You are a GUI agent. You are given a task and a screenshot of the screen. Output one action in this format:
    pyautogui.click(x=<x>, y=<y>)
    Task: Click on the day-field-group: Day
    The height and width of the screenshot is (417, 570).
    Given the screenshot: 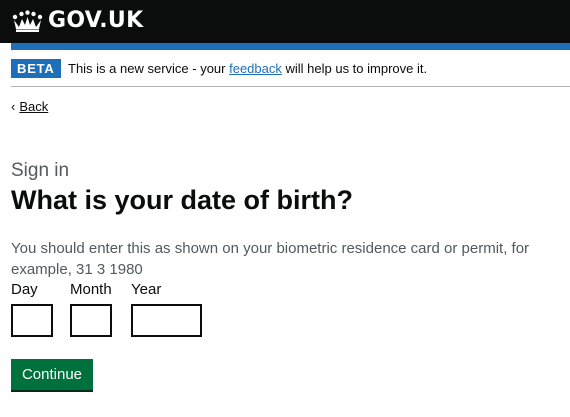 What is the action you would take?
    pyautogui.click(x=32, y=309)
    